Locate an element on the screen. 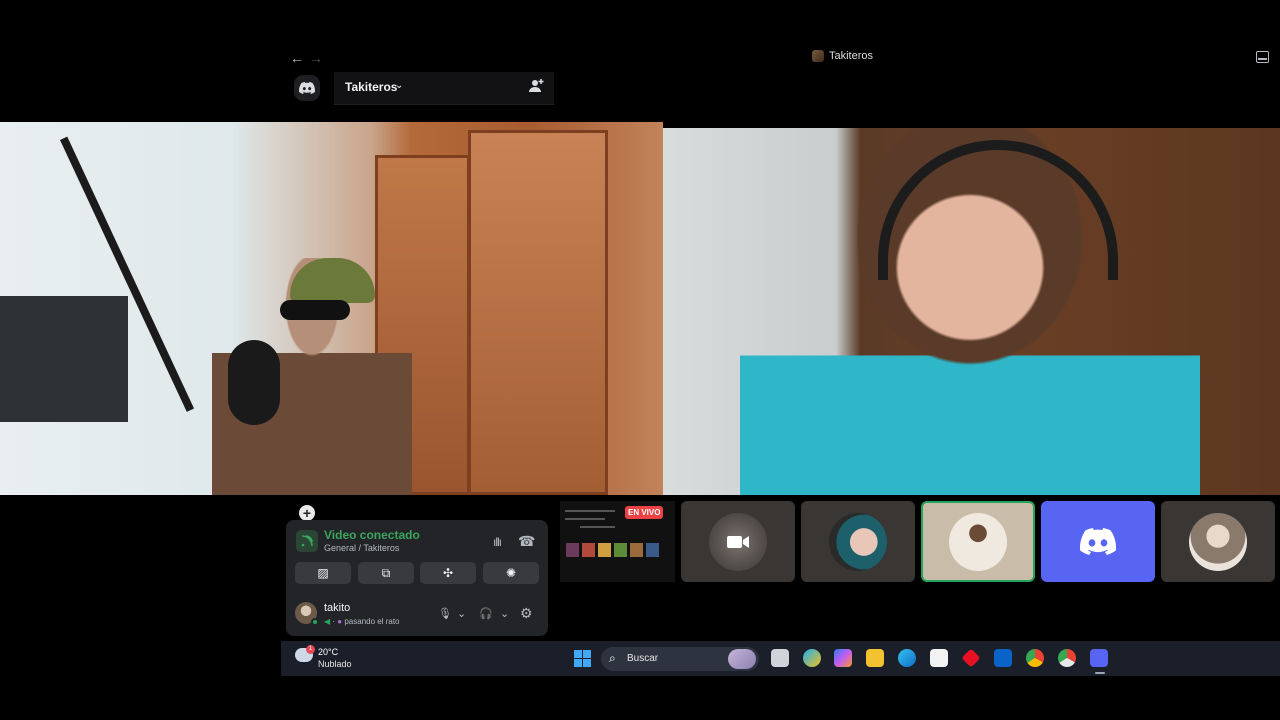  username: takito is located at coordinates (337, 608).